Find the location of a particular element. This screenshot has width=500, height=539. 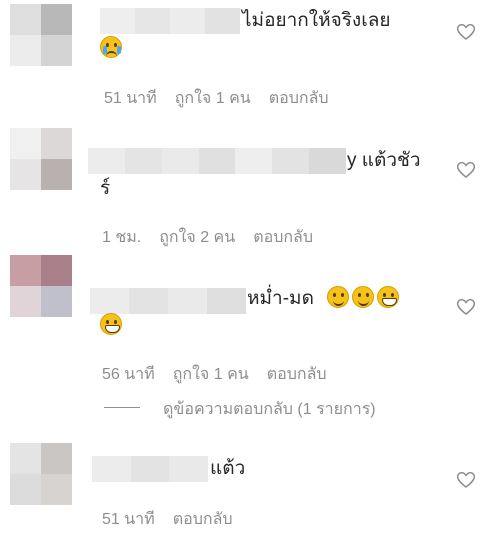

comment-meta: 1 ชม. ถูกใจ 2 คน ตอบกลับ is located at coordinates (207, 237).